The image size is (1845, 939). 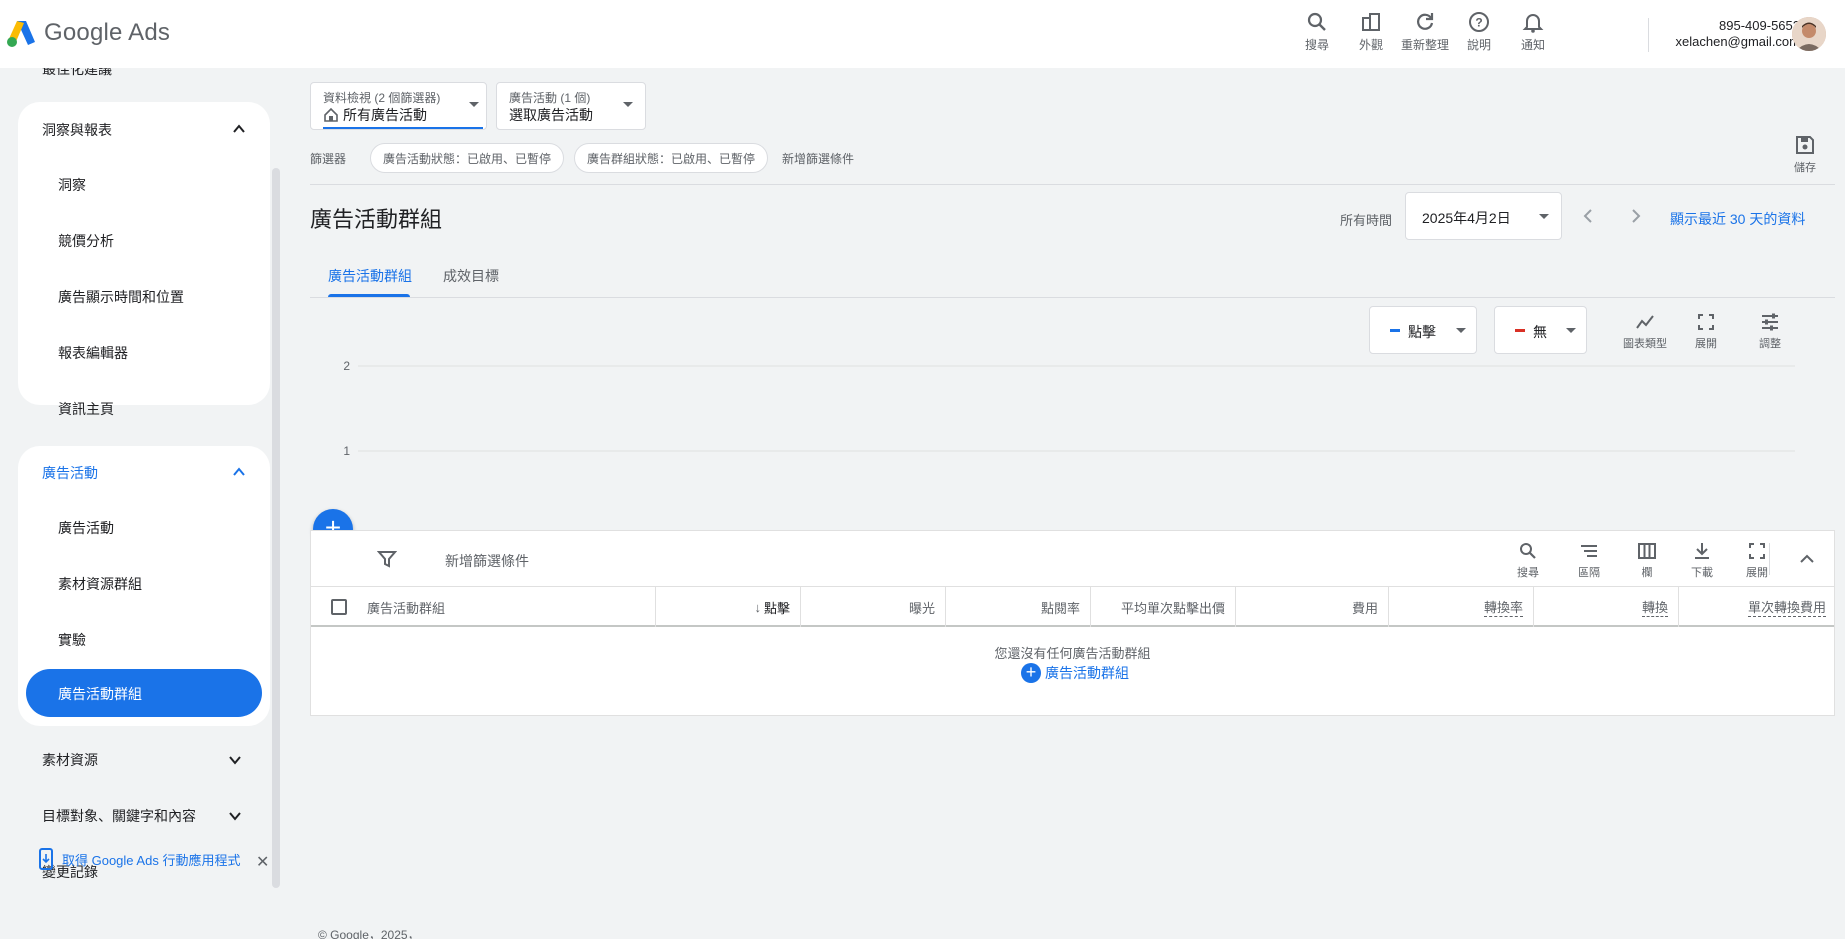 I want to click on top-search-button: 搜尋, so click(x=1317, y=31).